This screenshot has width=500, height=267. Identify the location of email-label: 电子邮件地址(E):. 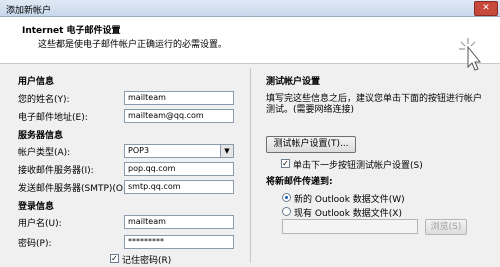
(53, 118).